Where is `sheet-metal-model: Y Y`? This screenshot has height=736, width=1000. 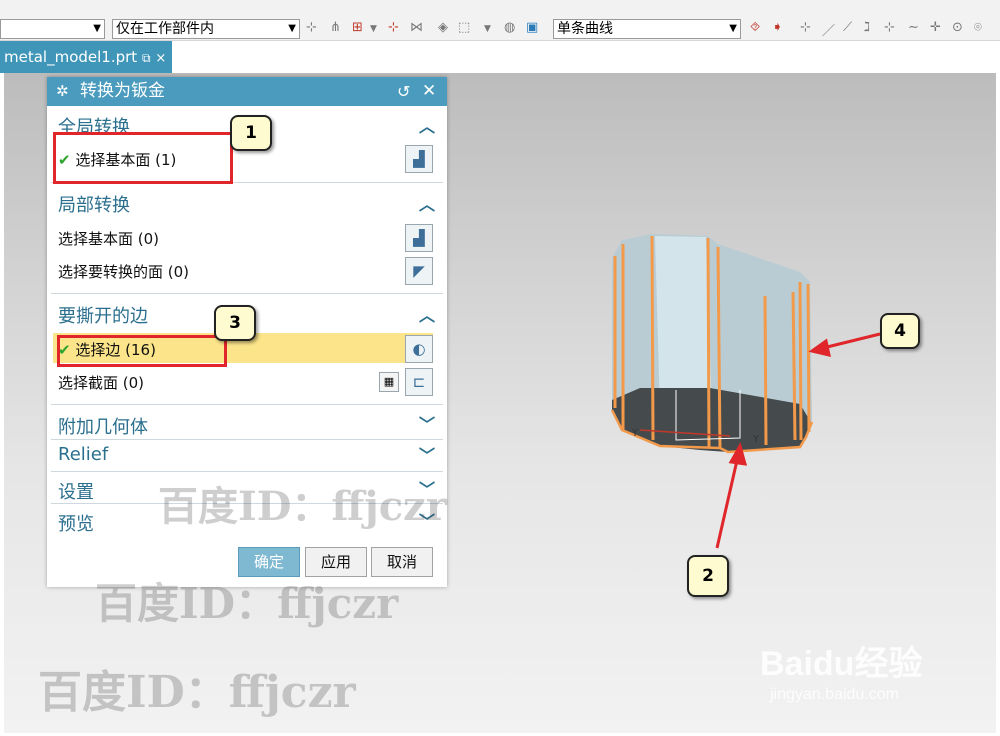 sheet-metal-model: Y Y is located at coordinates (712, 344).